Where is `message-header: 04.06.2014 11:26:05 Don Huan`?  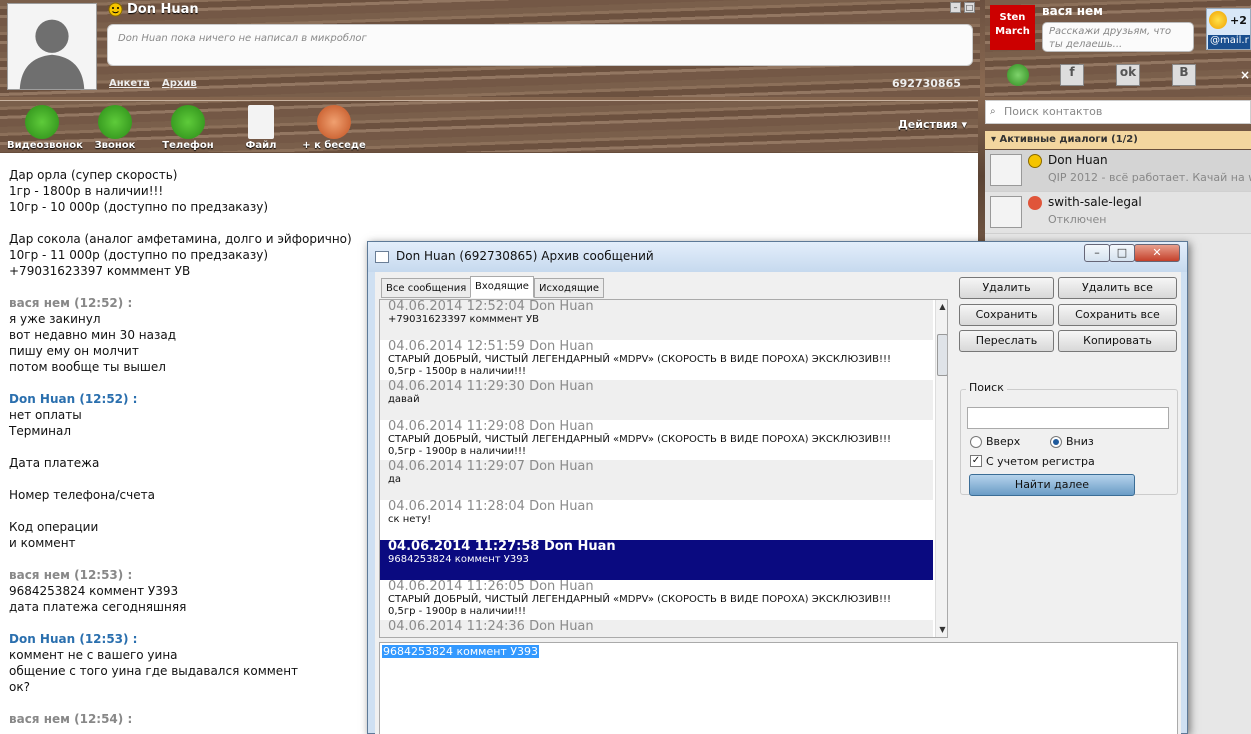 message-header: 04.06.2014 11:26:05 Don Huan is located at coordinates (491, 587).